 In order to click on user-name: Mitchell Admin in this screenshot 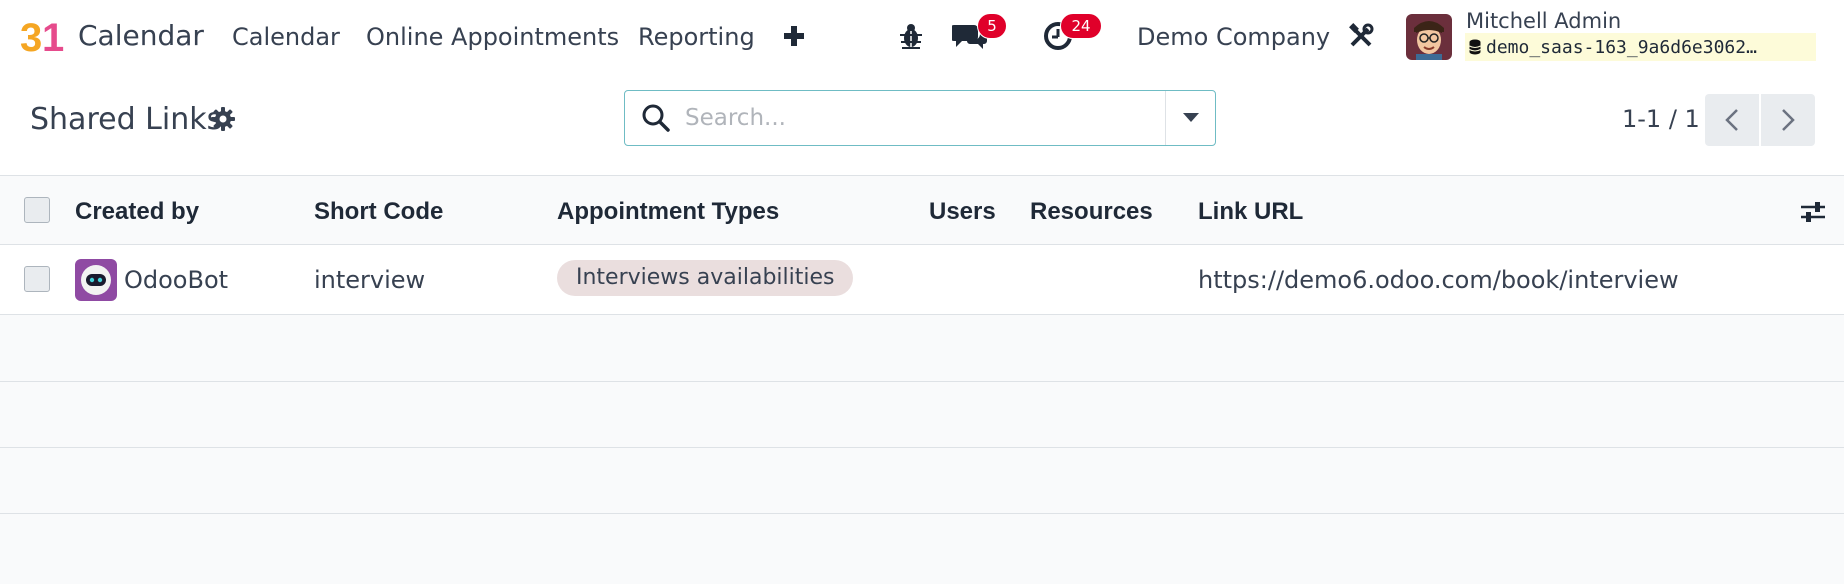, I will do `click(1543, 21)`.